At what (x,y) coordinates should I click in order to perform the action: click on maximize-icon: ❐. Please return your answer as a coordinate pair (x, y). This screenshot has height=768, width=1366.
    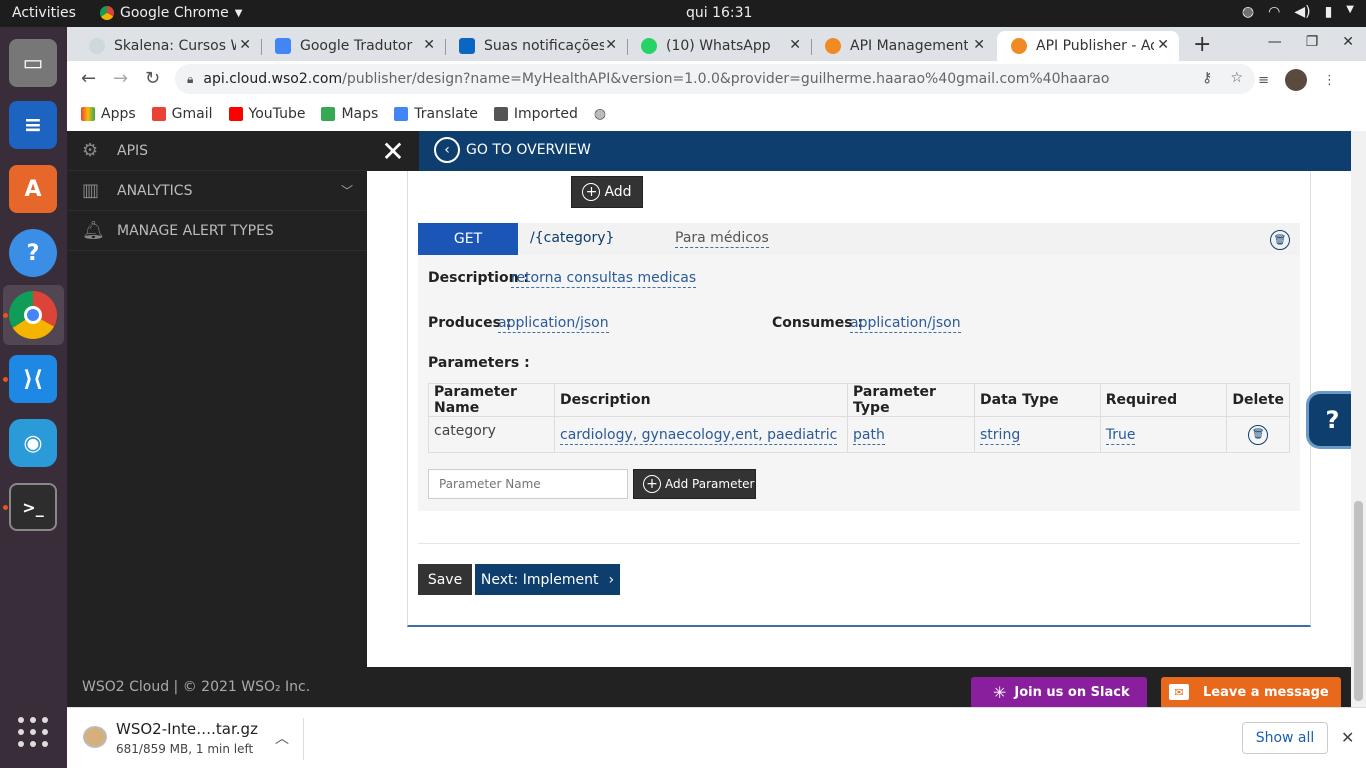
    Looking at the image, I should click on (1312, 42).